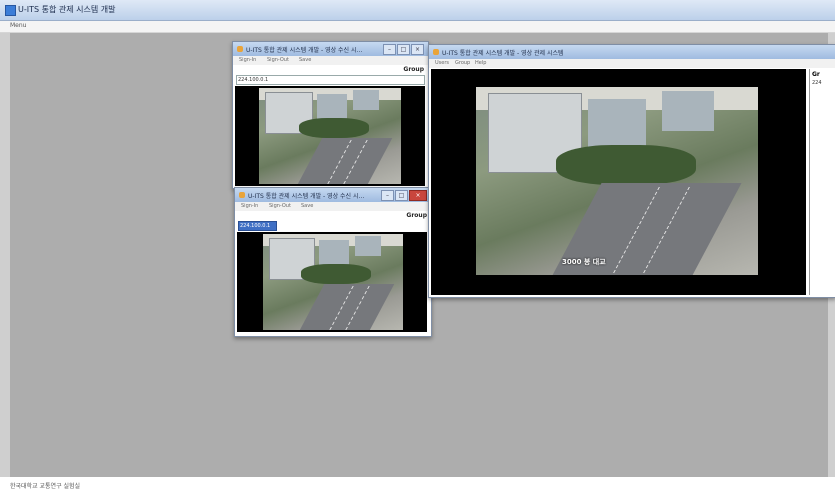 The width and height of the screenshot is (835, 494). I want to click on menu-item: Menu, so click(18, 25).